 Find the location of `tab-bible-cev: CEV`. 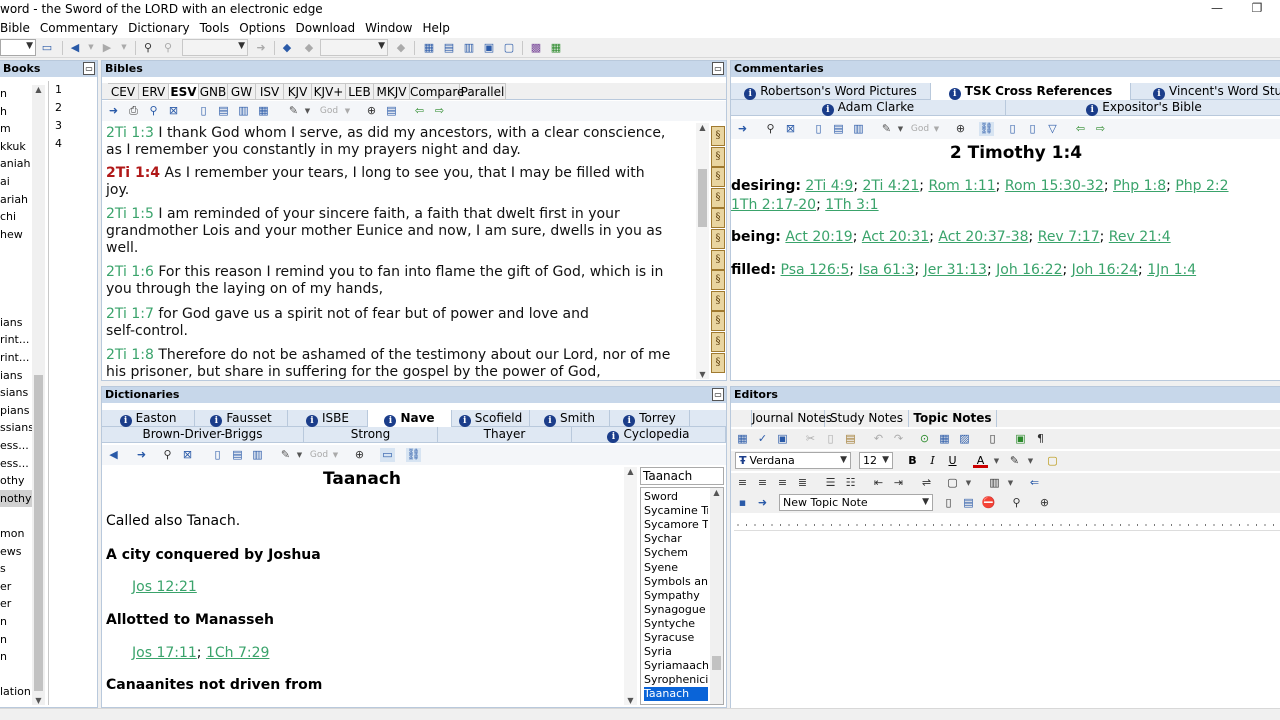

tab-bible-cev: CEV is located at coordinates (123, 91).